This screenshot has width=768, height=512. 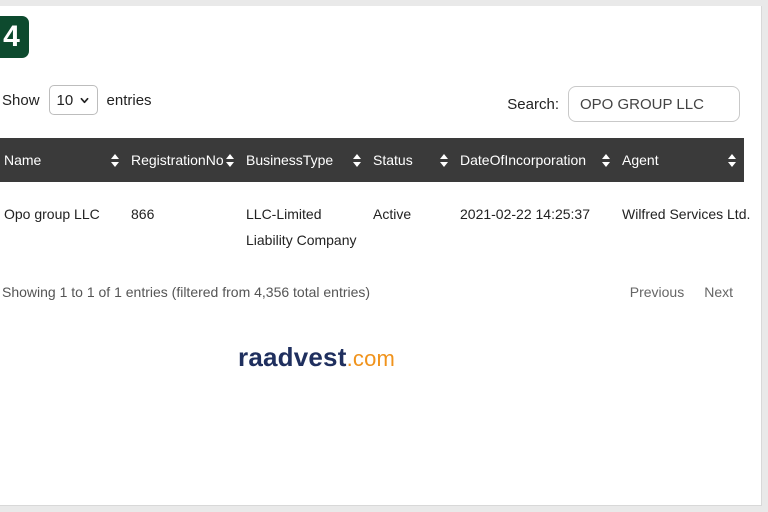 I want to click on entries-per-page-select: 10, so click(x=73, y=100).